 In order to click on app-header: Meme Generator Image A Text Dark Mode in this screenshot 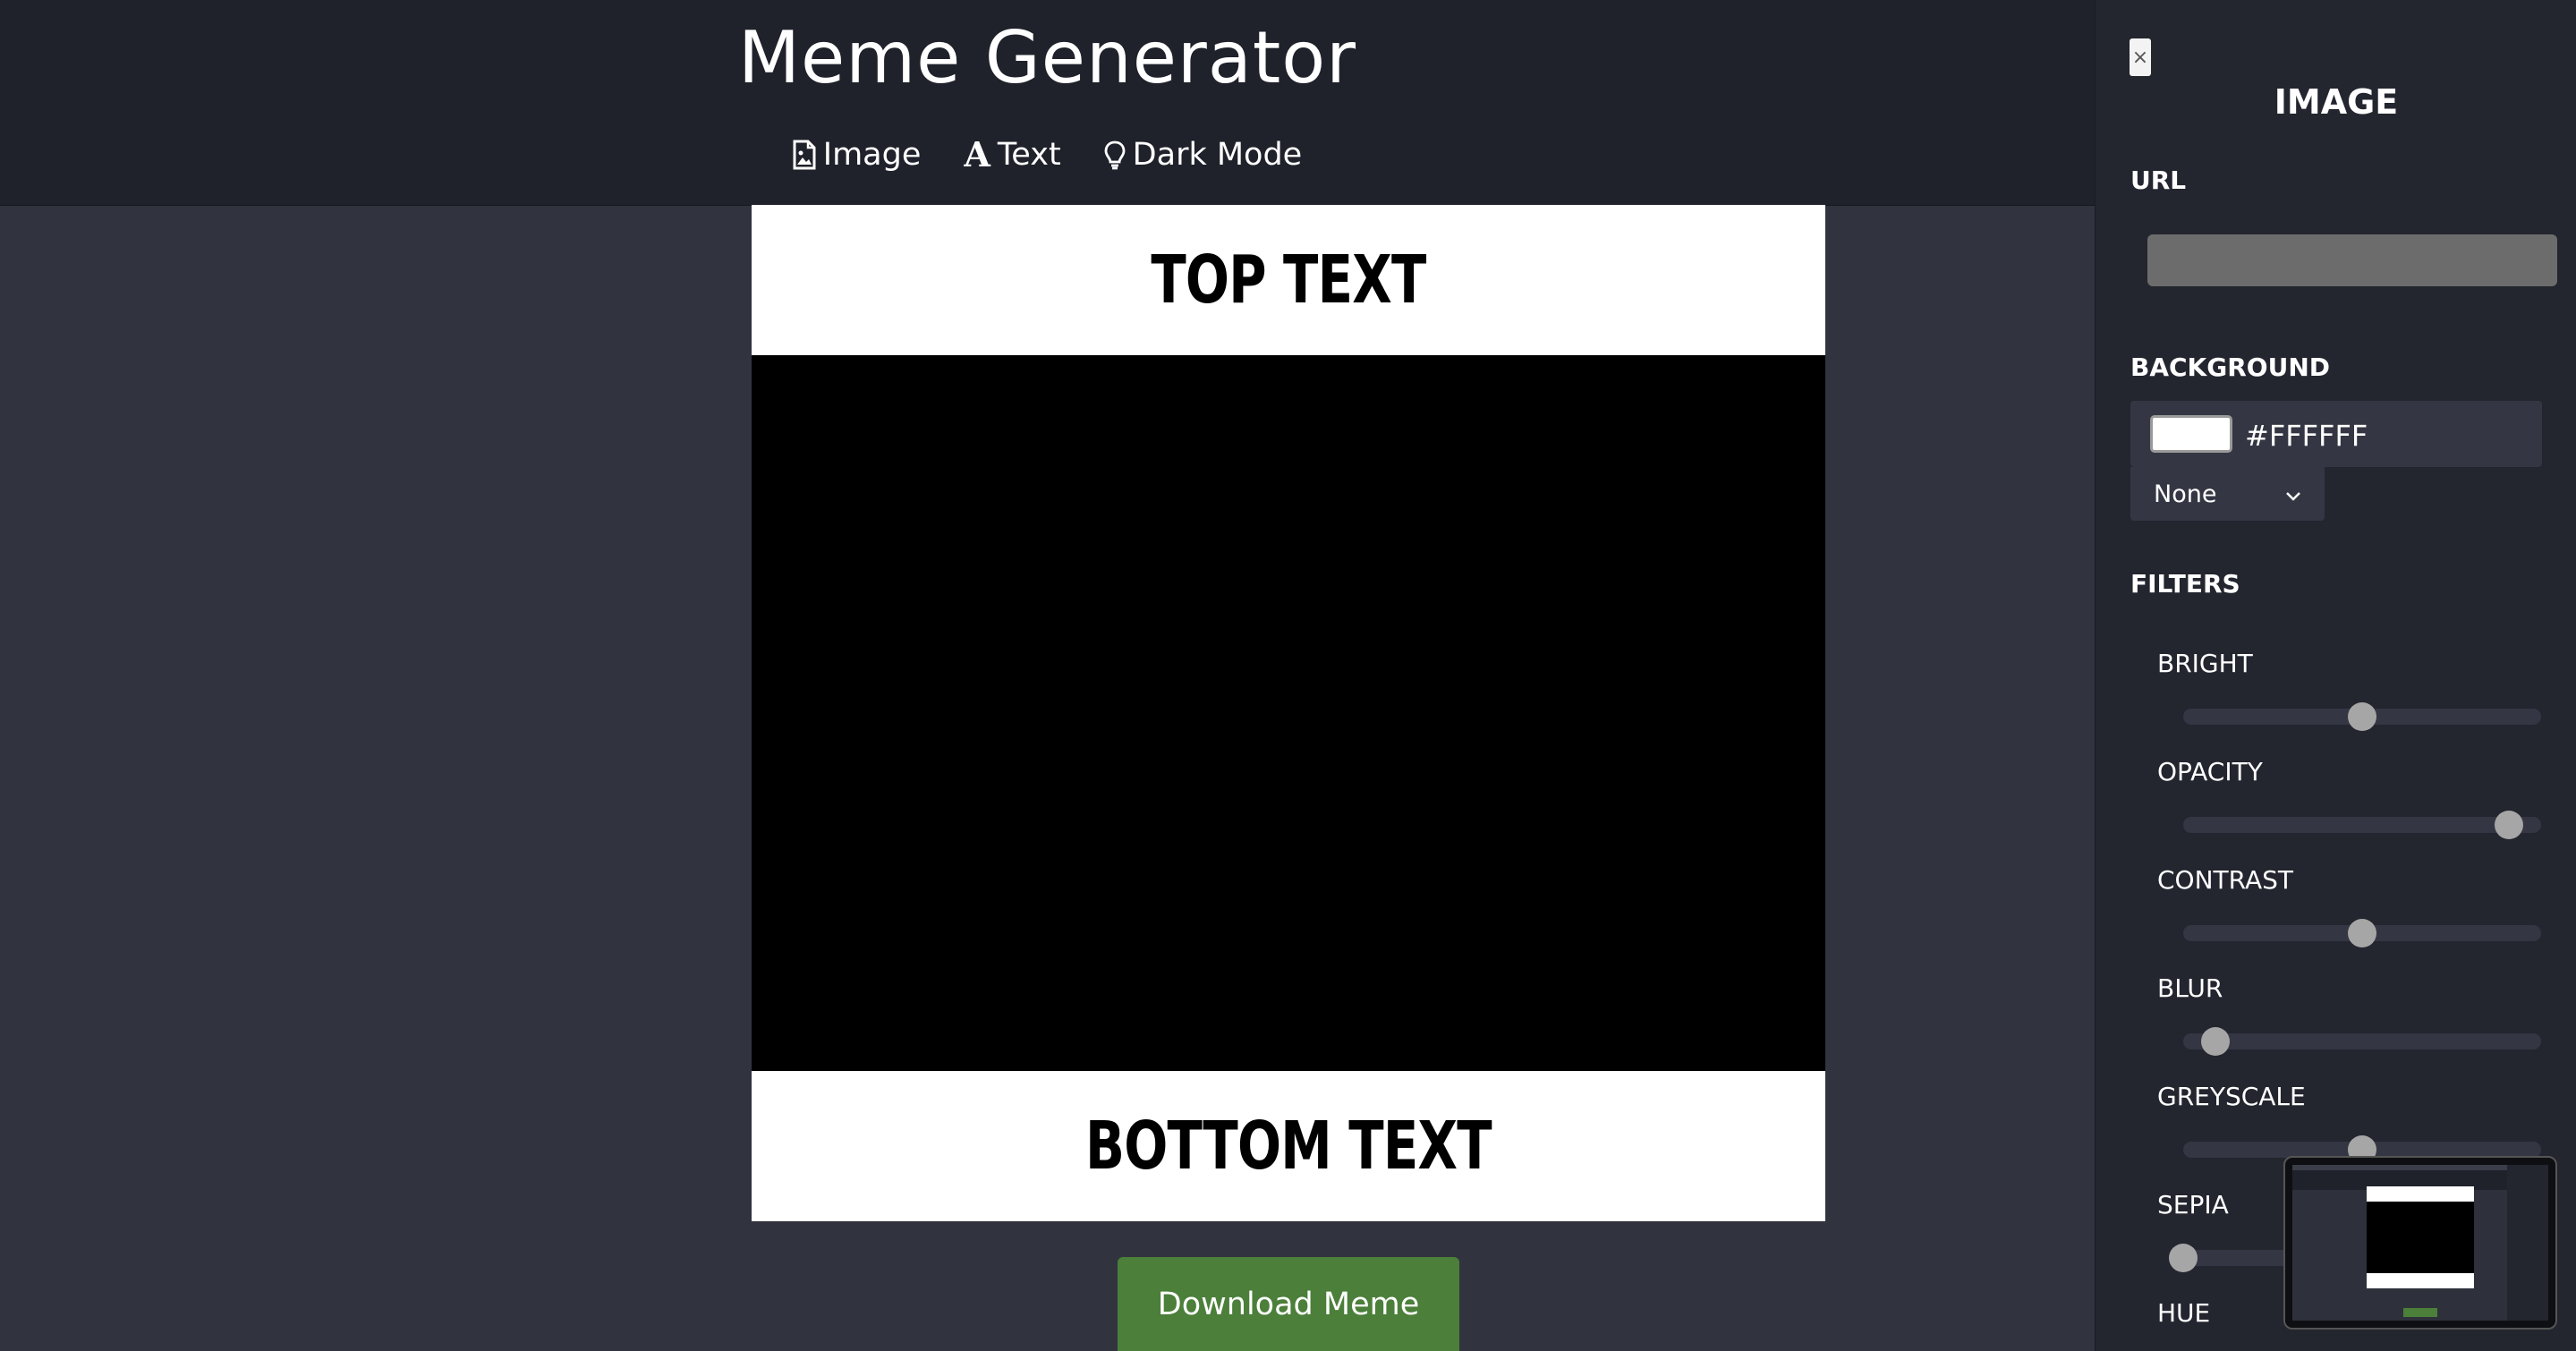, I will do `click(1047, 103)`.